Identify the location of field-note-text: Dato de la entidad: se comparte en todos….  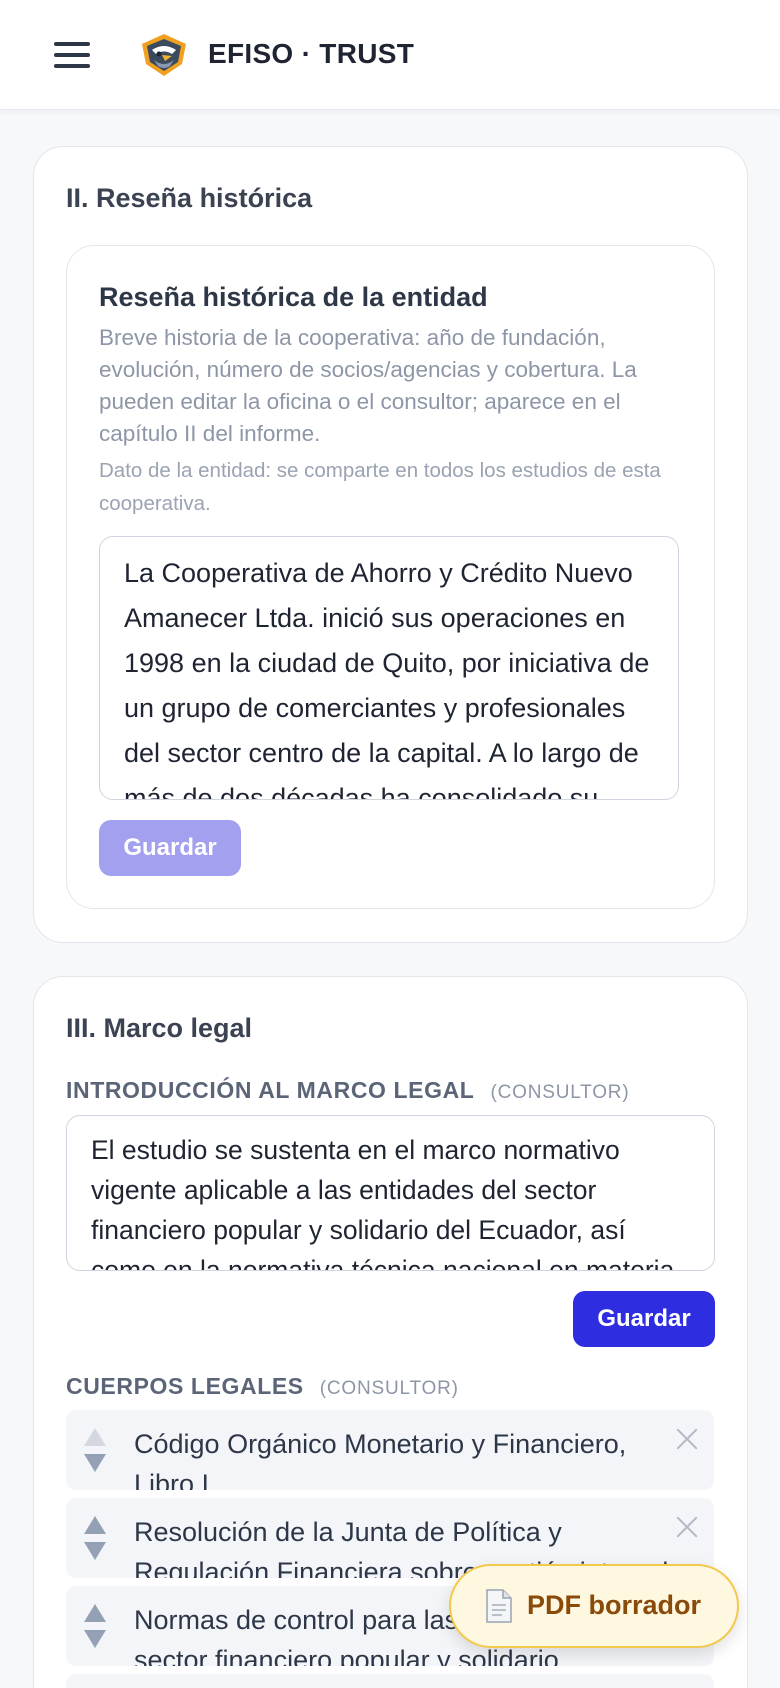
(380, 487).